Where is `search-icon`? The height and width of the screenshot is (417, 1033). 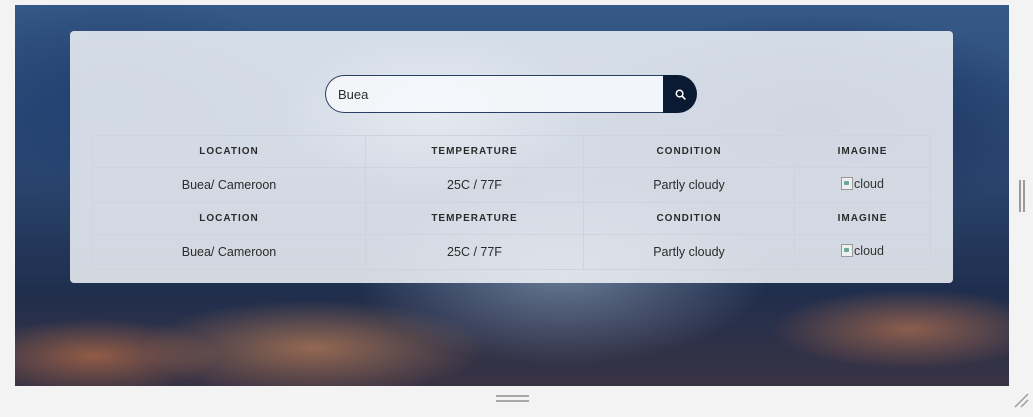
search-icon is located at coordinates (680, 94).